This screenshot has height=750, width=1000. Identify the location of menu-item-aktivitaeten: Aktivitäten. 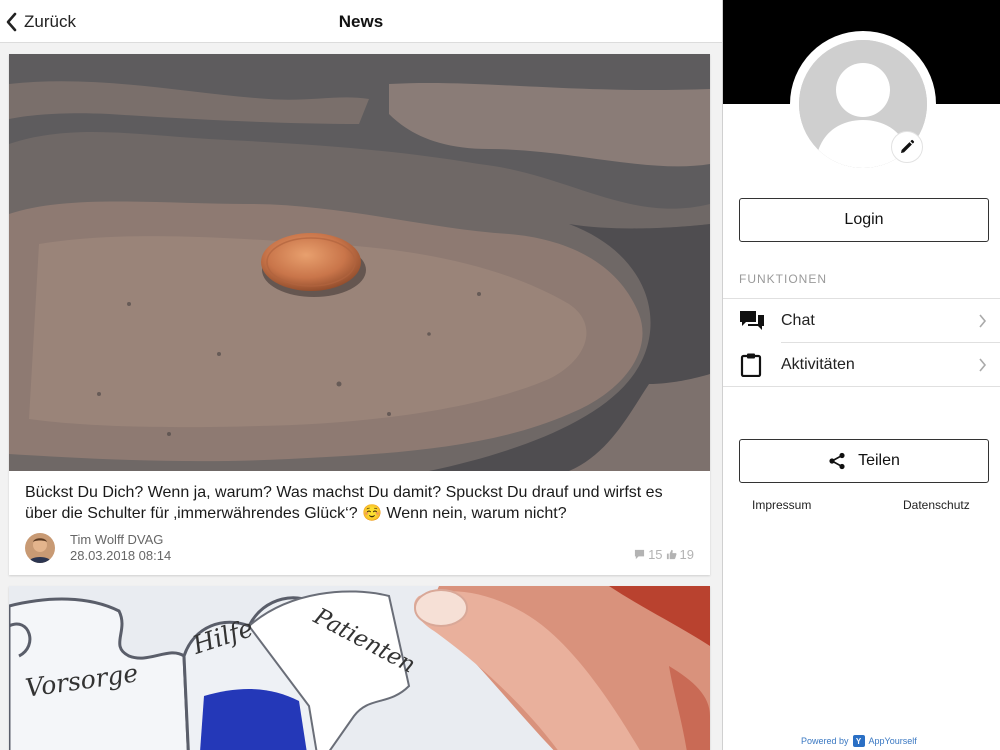
(861, 365).